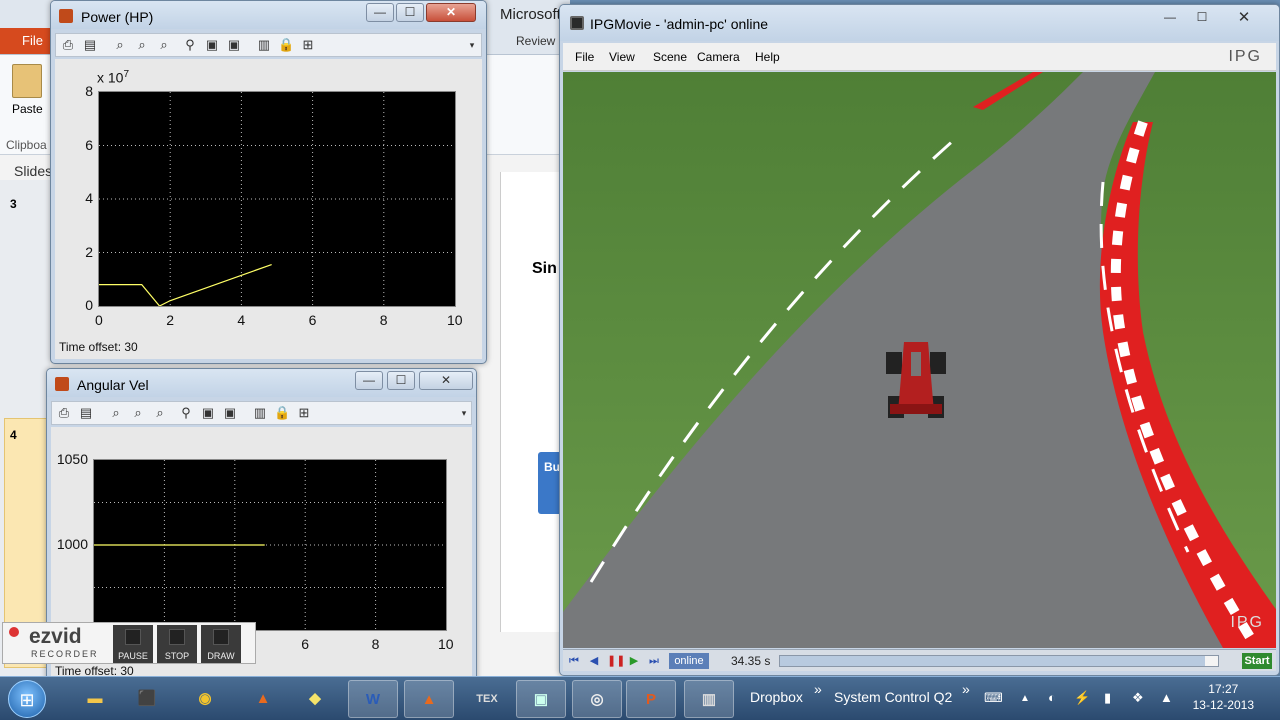 This screenshot has height=720, width=1280. What do you see at coordinates (277, 199) in the screenshot?
I see `power-axes` at bounding box center [277, 199].